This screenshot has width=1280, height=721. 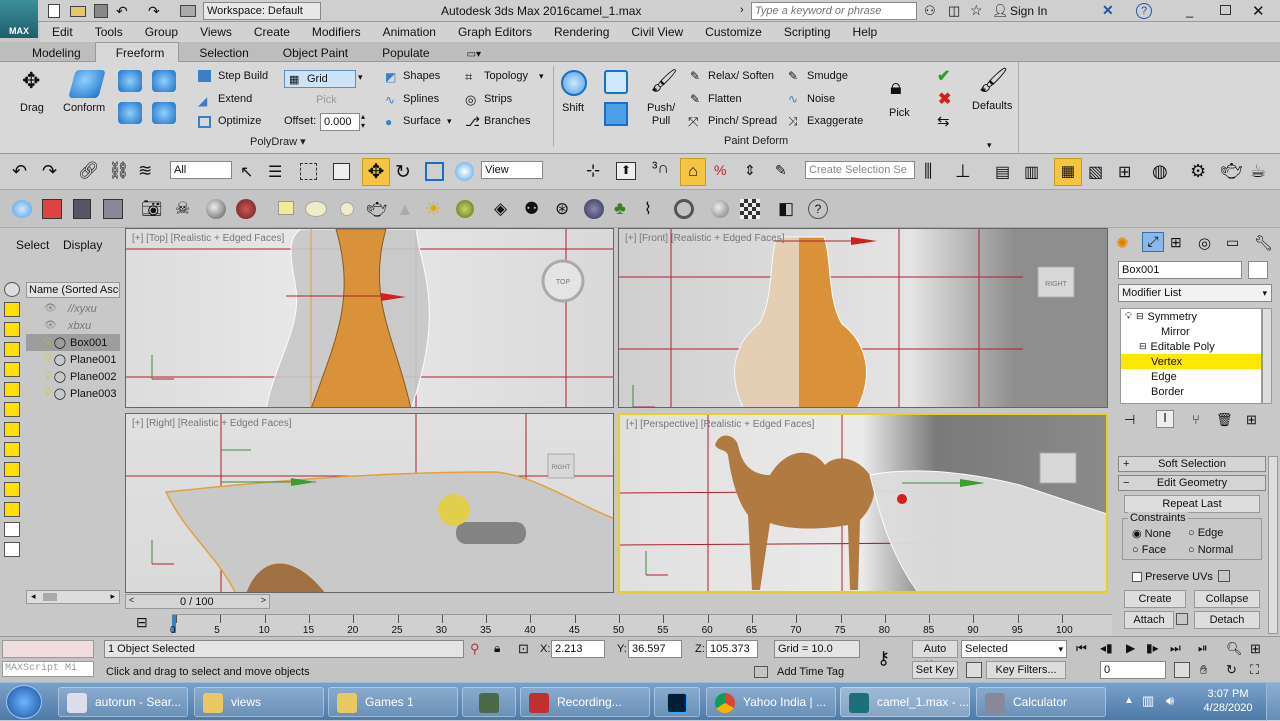 What do you see at coordinates (580, 30) in the screenshot?
I see `menu-rendering: Rendering` at bounding box center [580, 30].